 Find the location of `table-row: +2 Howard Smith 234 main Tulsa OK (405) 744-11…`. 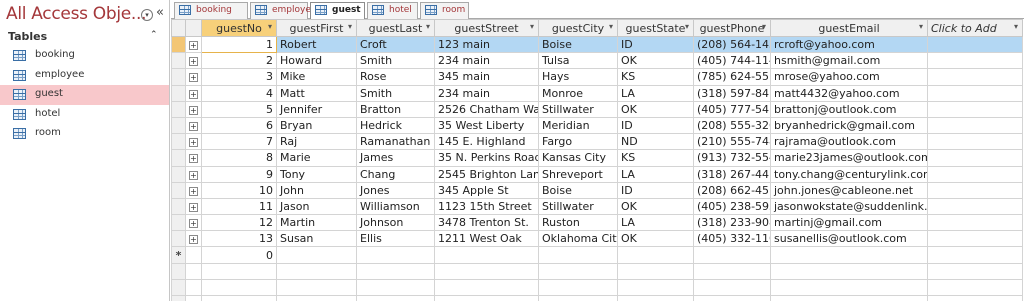

table-row: +2 Howard Smith 234 main Tulsa OK (405) 744-11… is located at coordinates (597, 61).